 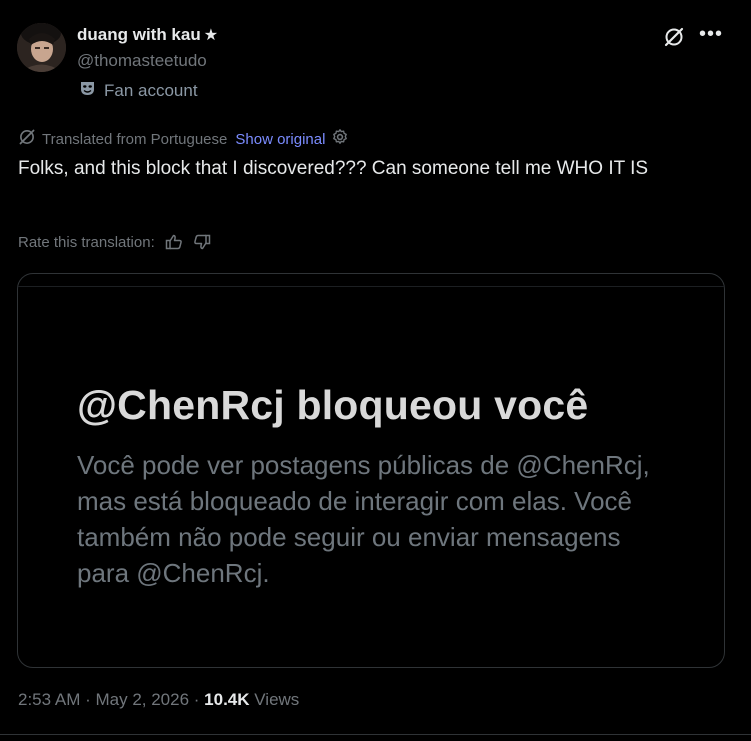 I want to click on rate-label: Rate this translation:, so click(x=86, y=242).